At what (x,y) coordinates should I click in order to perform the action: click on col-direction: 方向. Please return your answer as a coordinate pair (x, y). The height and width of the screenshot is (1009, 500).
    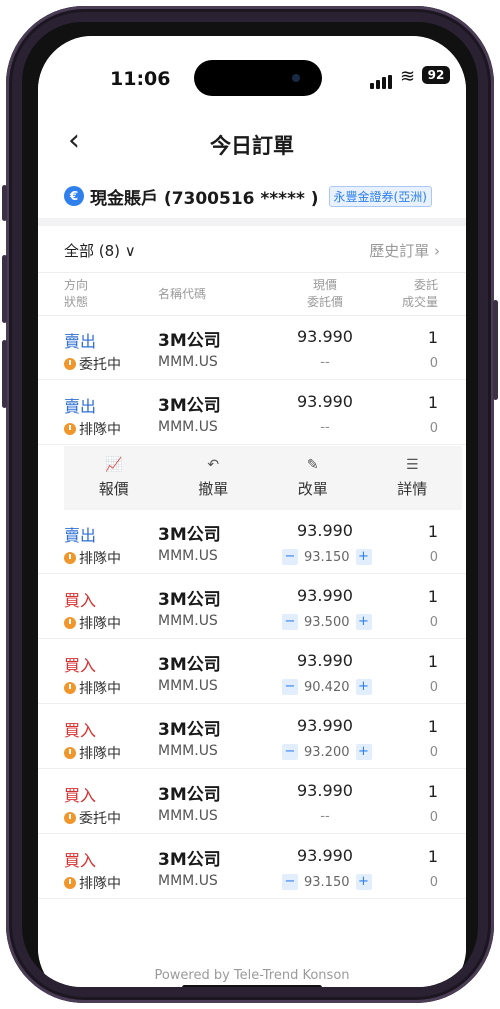
    Looking at the image, I should click on (76, 285).